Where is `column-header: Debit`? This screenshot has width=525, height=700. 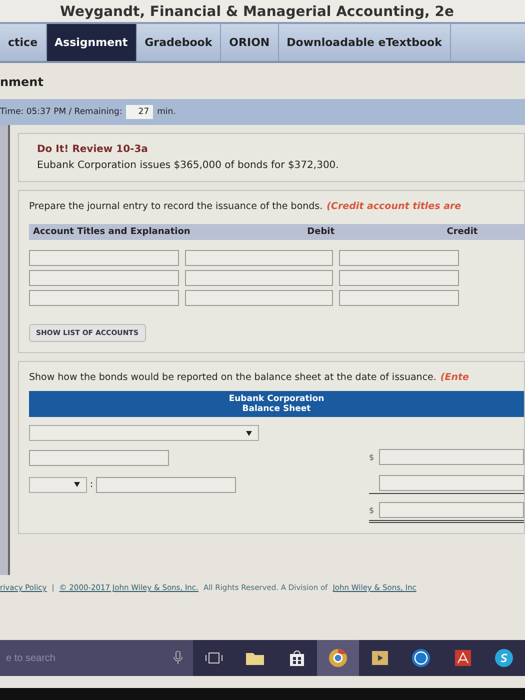
column-header: Debit is located at coordinates (321, 232).